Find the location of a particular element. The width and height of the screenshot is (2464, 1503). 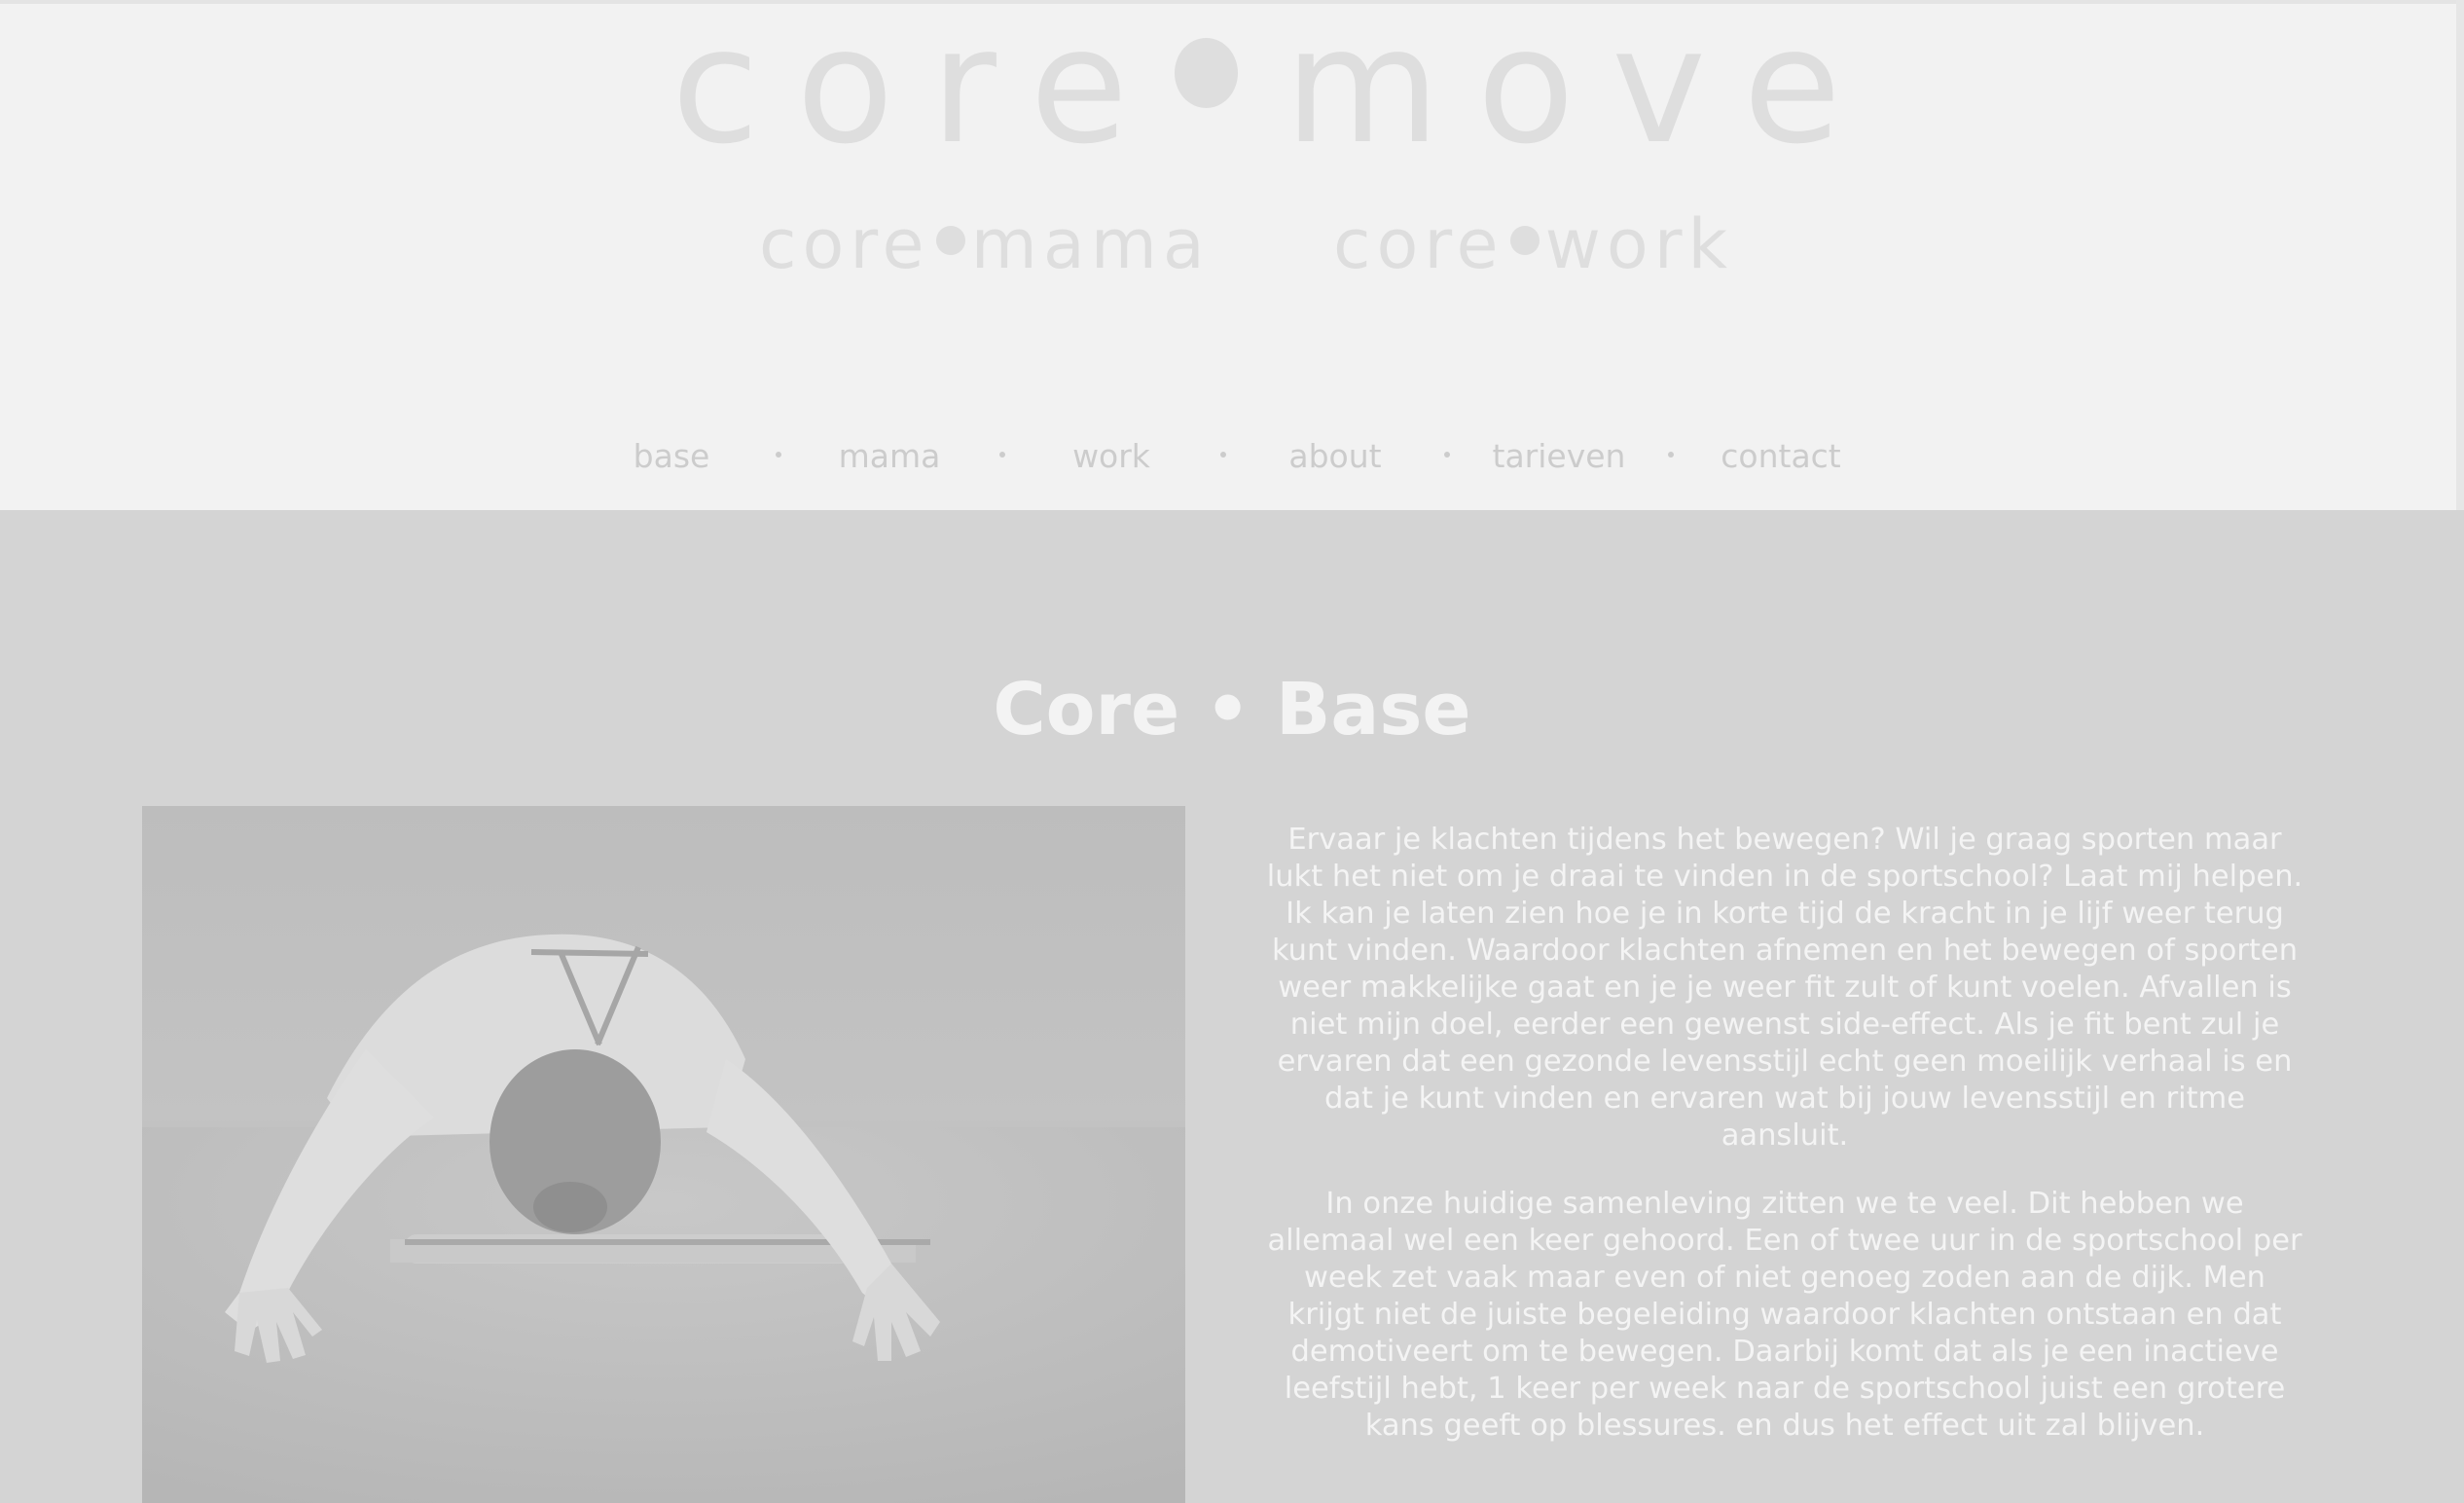

nav-item-about: about is located at coordinates (1335, 456).